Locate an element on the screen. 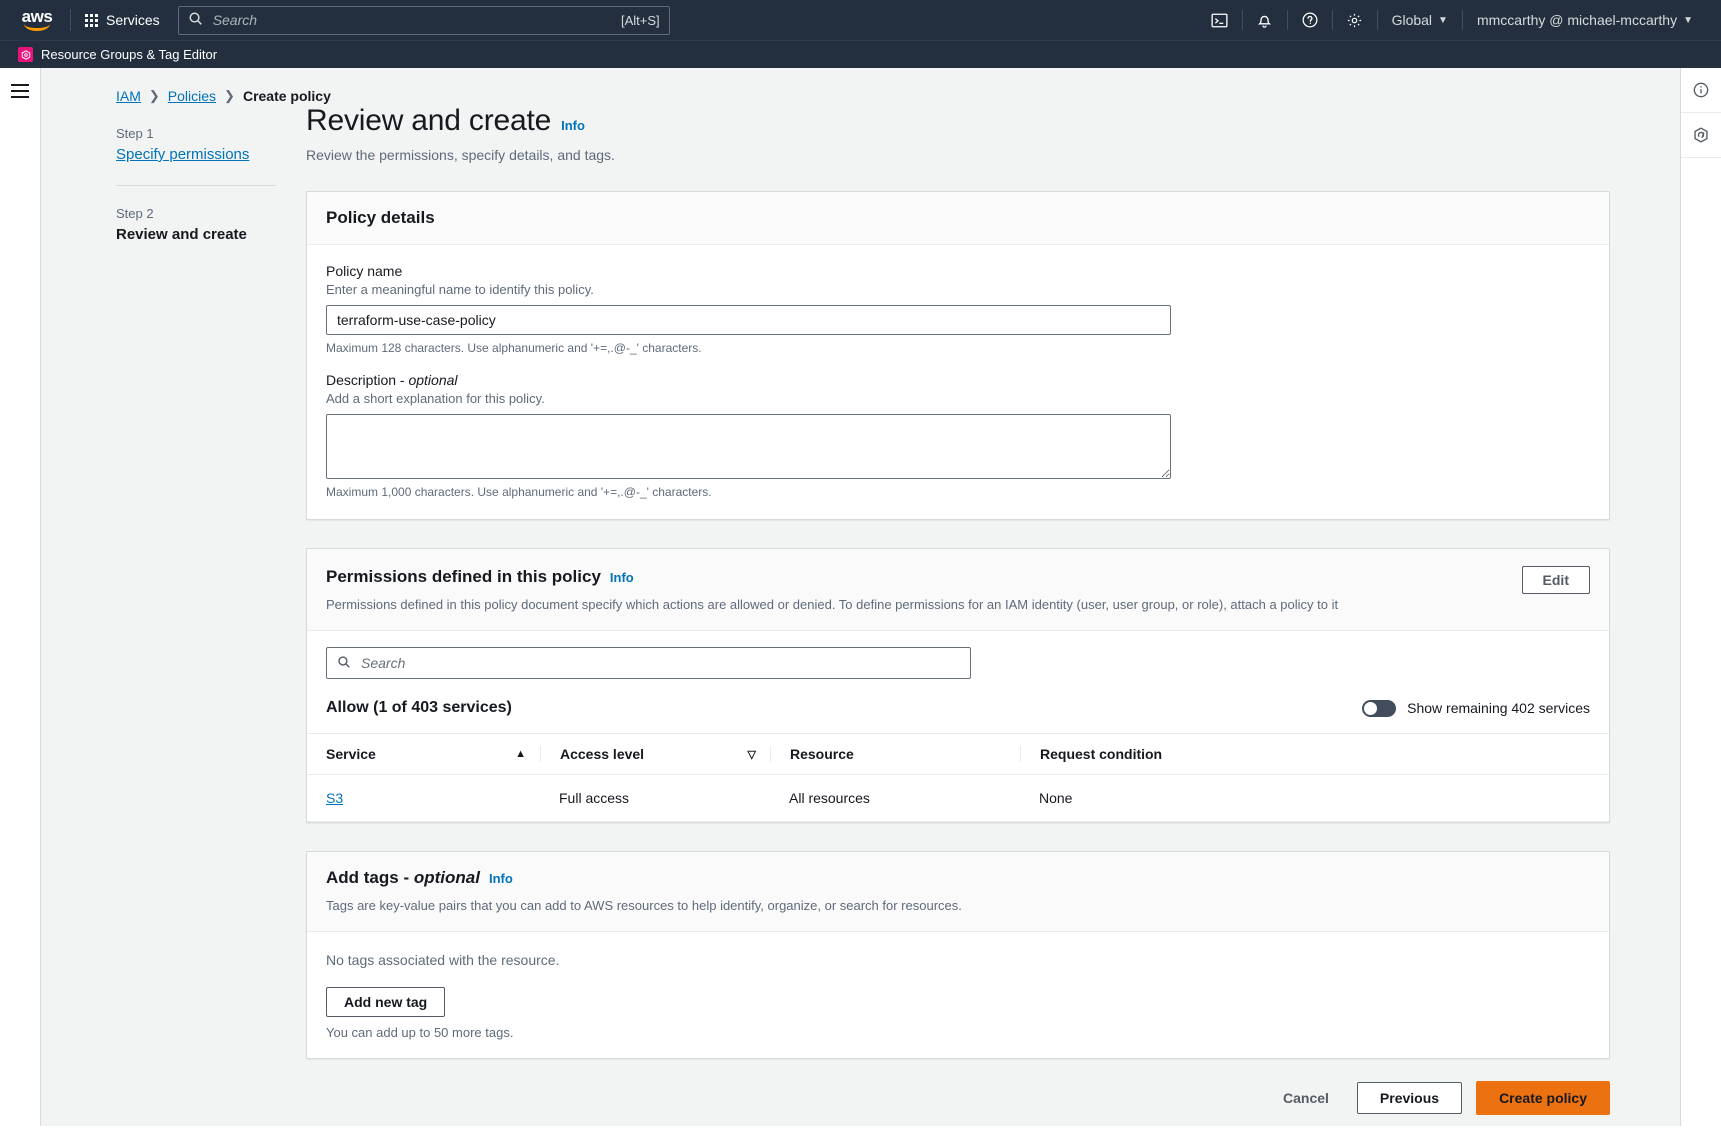 The height and width of the screenshot is (1141, 1721). column-header-resource: Resource is located at coordinates (895, 754).